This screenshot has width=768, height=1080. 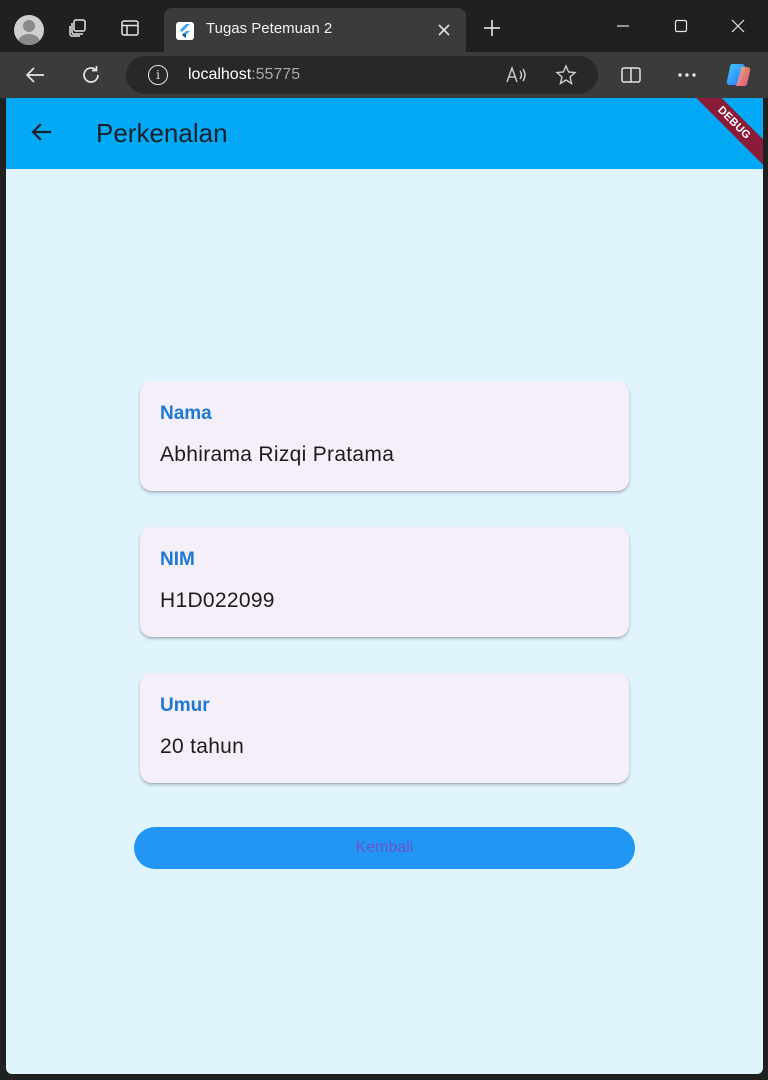 I want to click on copilot-icon, so click(x=739, y=75).